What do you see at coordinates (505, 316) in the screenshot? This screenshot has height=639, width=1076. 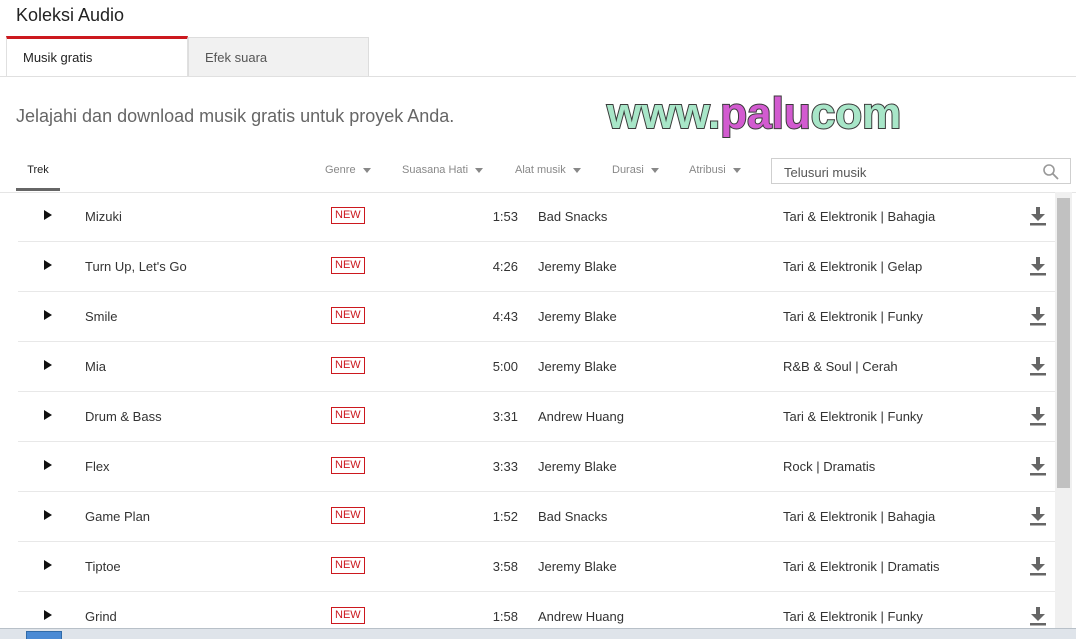 I see `track-duration: 4:43` at bounding box center [505, 316].